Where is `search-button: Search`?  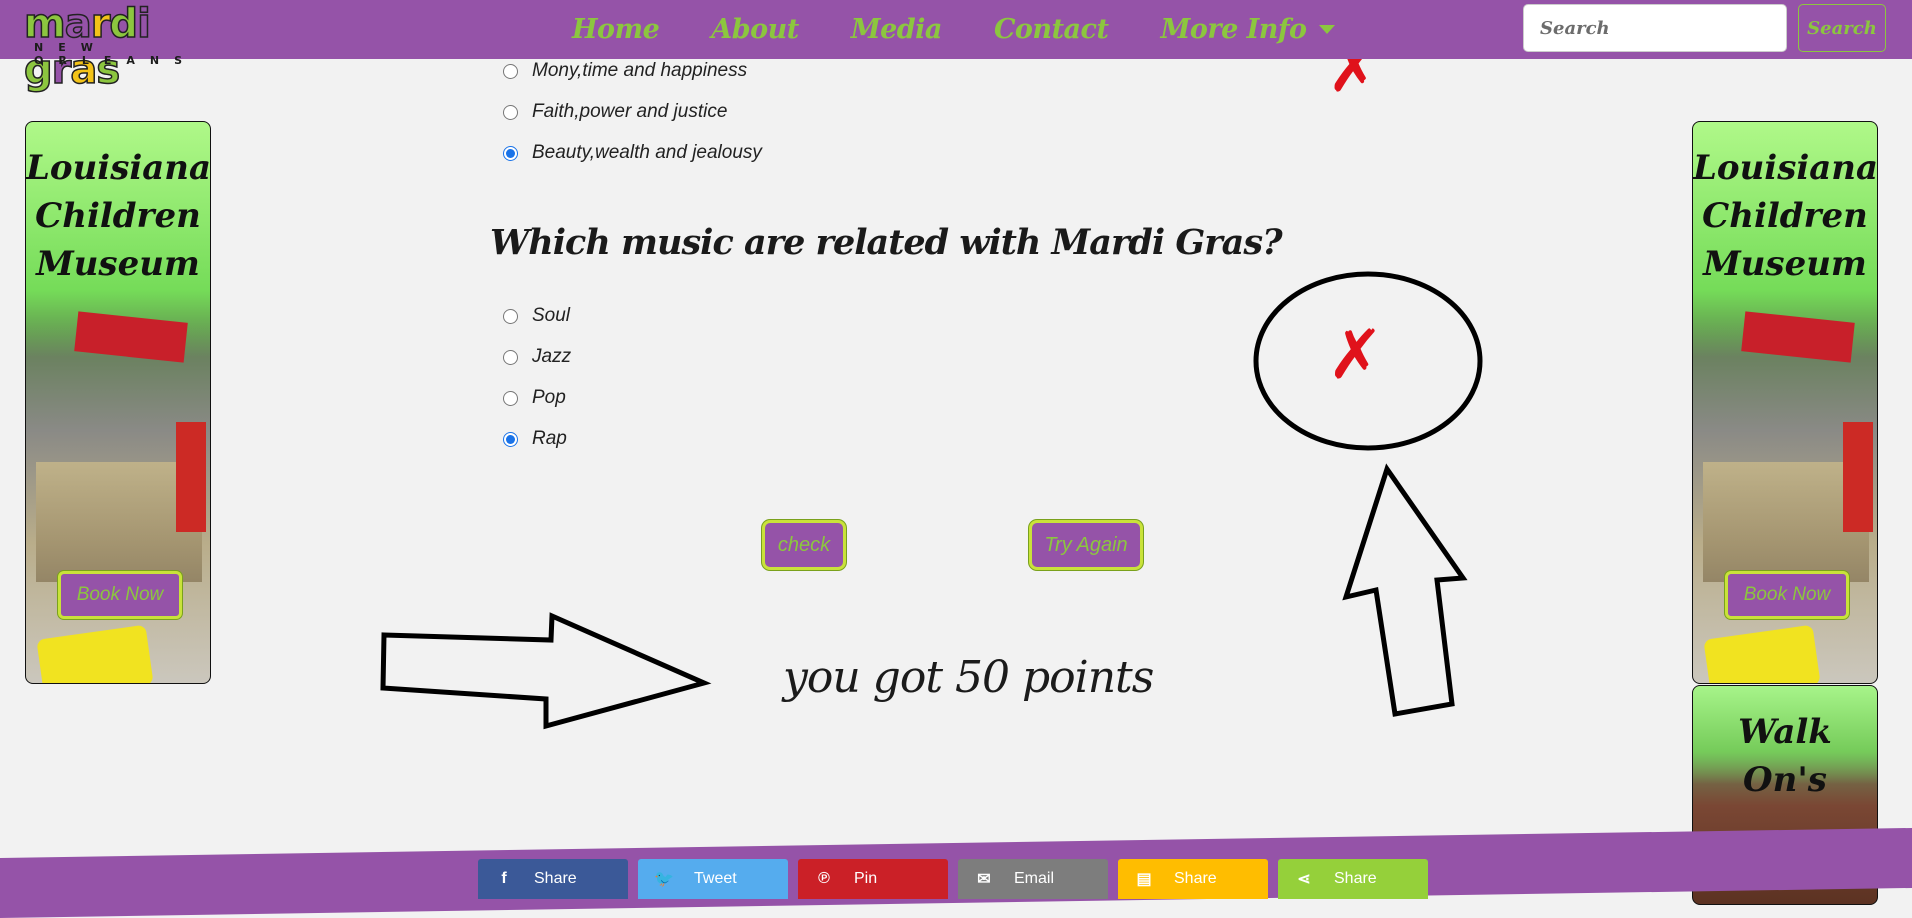
search-button: Search is located at coordinates (1842, 28).